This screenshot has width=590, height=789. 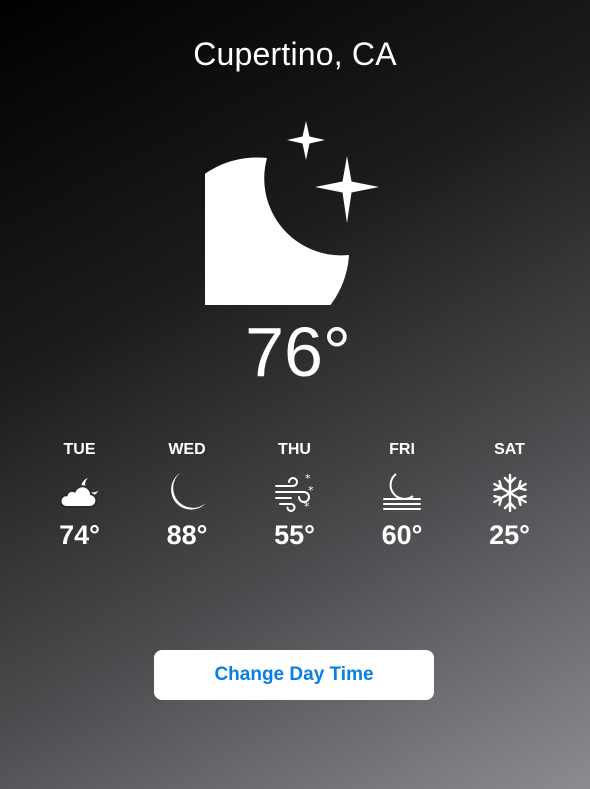 What do you see at coordinates (509, 449) in the screenshot?
I see `forecast-day-name: SAT` at bounding box center [509, 449].